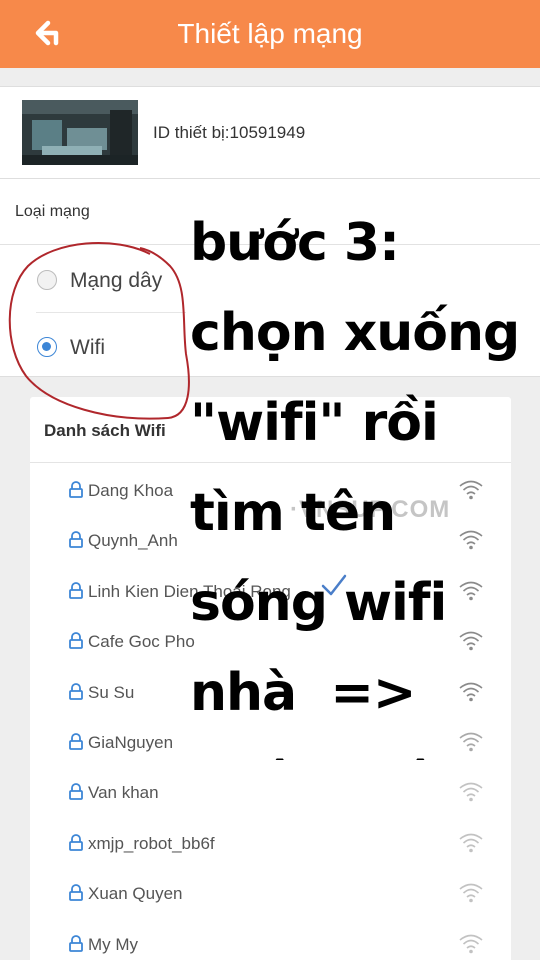 The width and height of the screenshot is (540, 960). Describe the element at coordinates (270, 843) in the screenshot. I see `wifi-network-item: xmjp_robot_bb6f` at that location.